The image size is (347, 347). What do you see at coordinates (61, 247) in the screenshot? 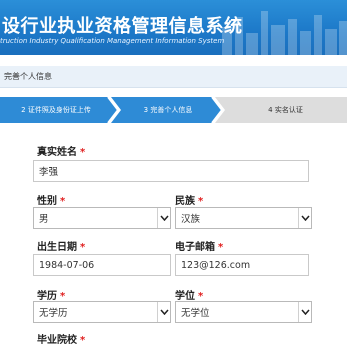
I see `birth-date-label: 出生日期 *` at bounding box center [61, 247].